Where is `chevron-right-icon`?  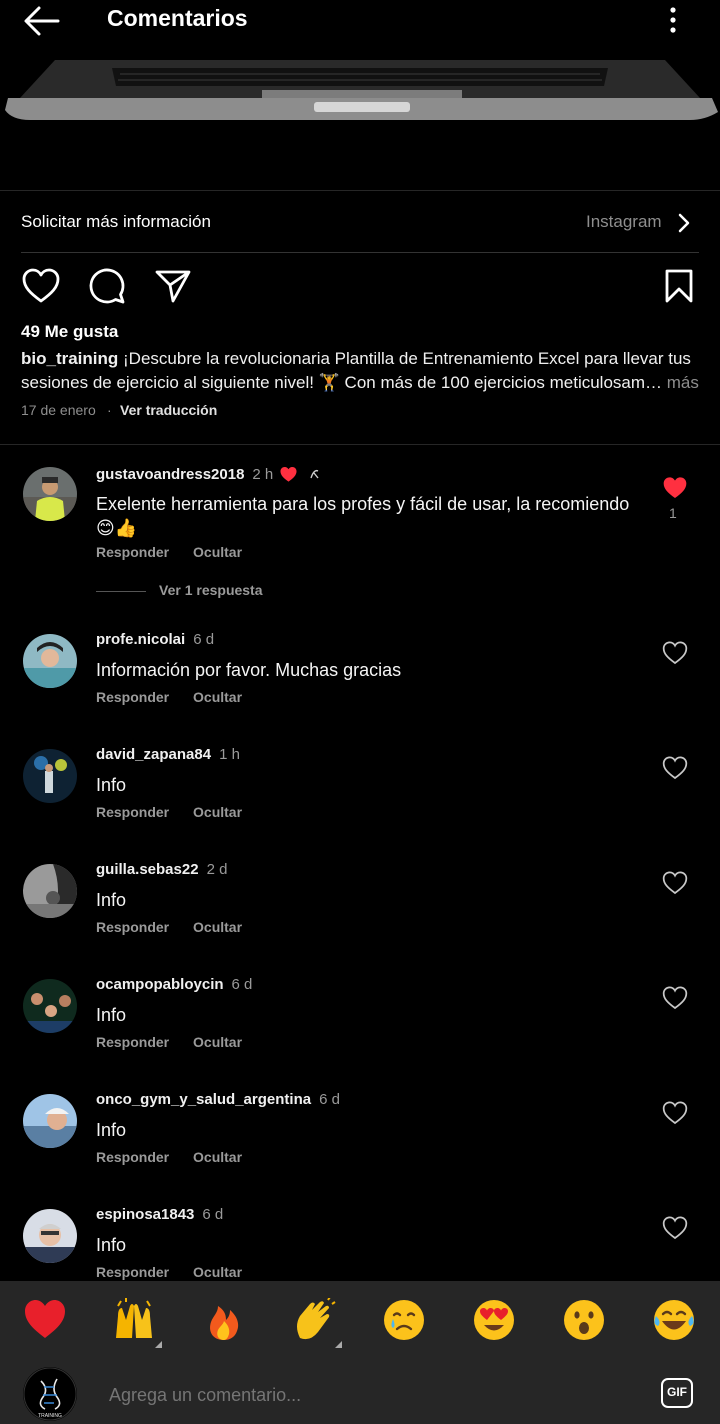
chevron-right-icon is located at coordinates (684, 223).